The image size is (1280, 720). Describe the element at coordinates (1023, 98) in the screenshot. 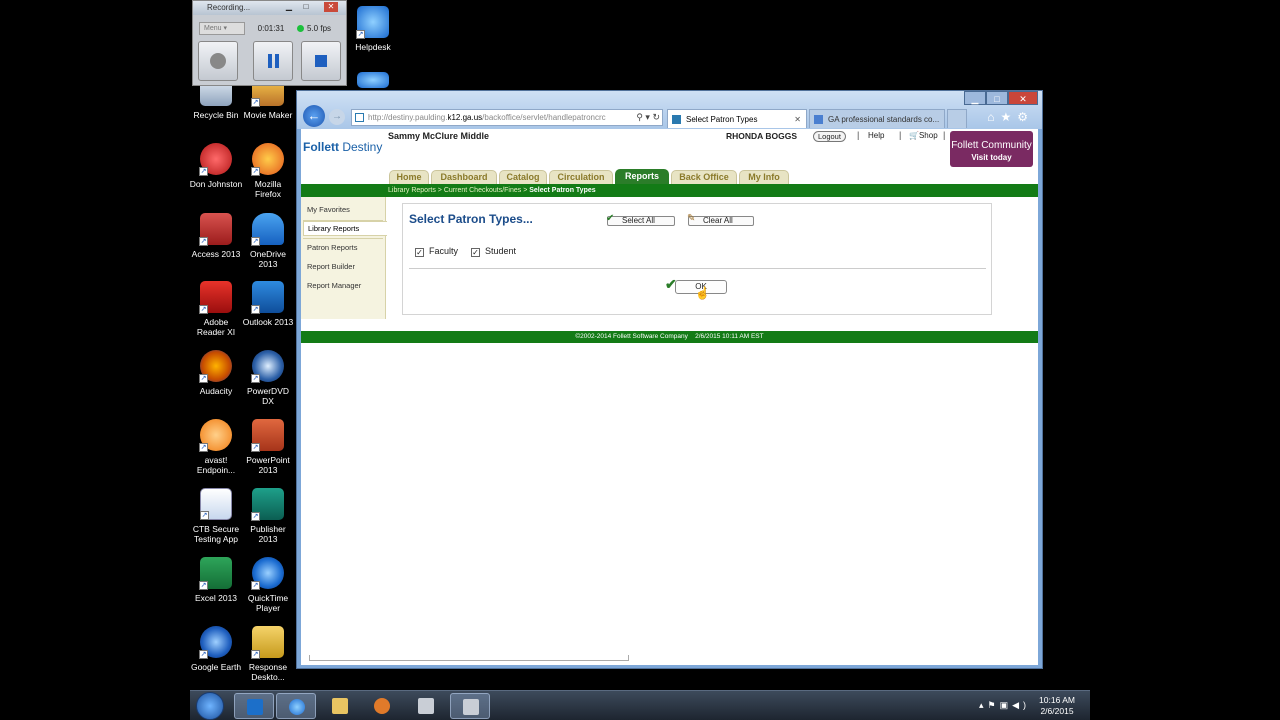

I see `close-button: ✕` at that location.